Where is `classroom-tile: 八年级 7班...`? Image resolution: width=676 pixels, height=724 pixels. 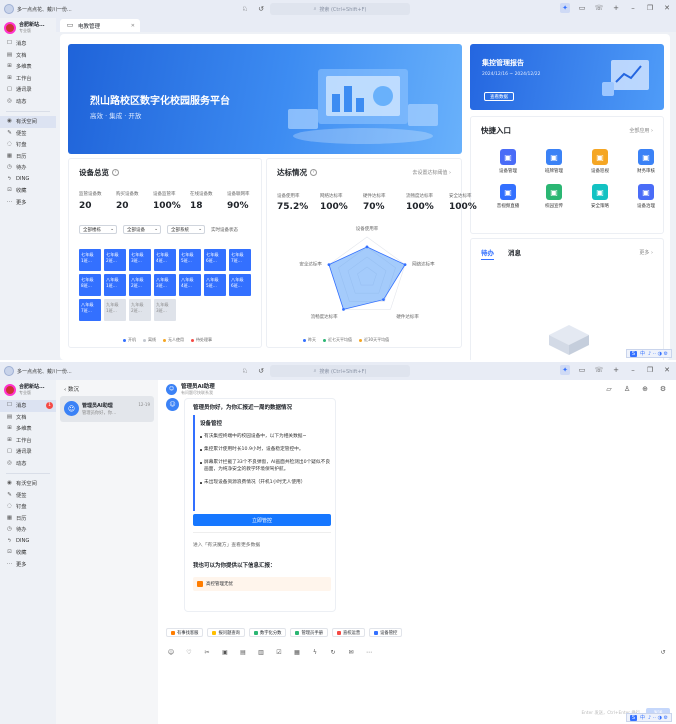
classroom-tile: 八年级 7班... is located at coordinates (90, 310).